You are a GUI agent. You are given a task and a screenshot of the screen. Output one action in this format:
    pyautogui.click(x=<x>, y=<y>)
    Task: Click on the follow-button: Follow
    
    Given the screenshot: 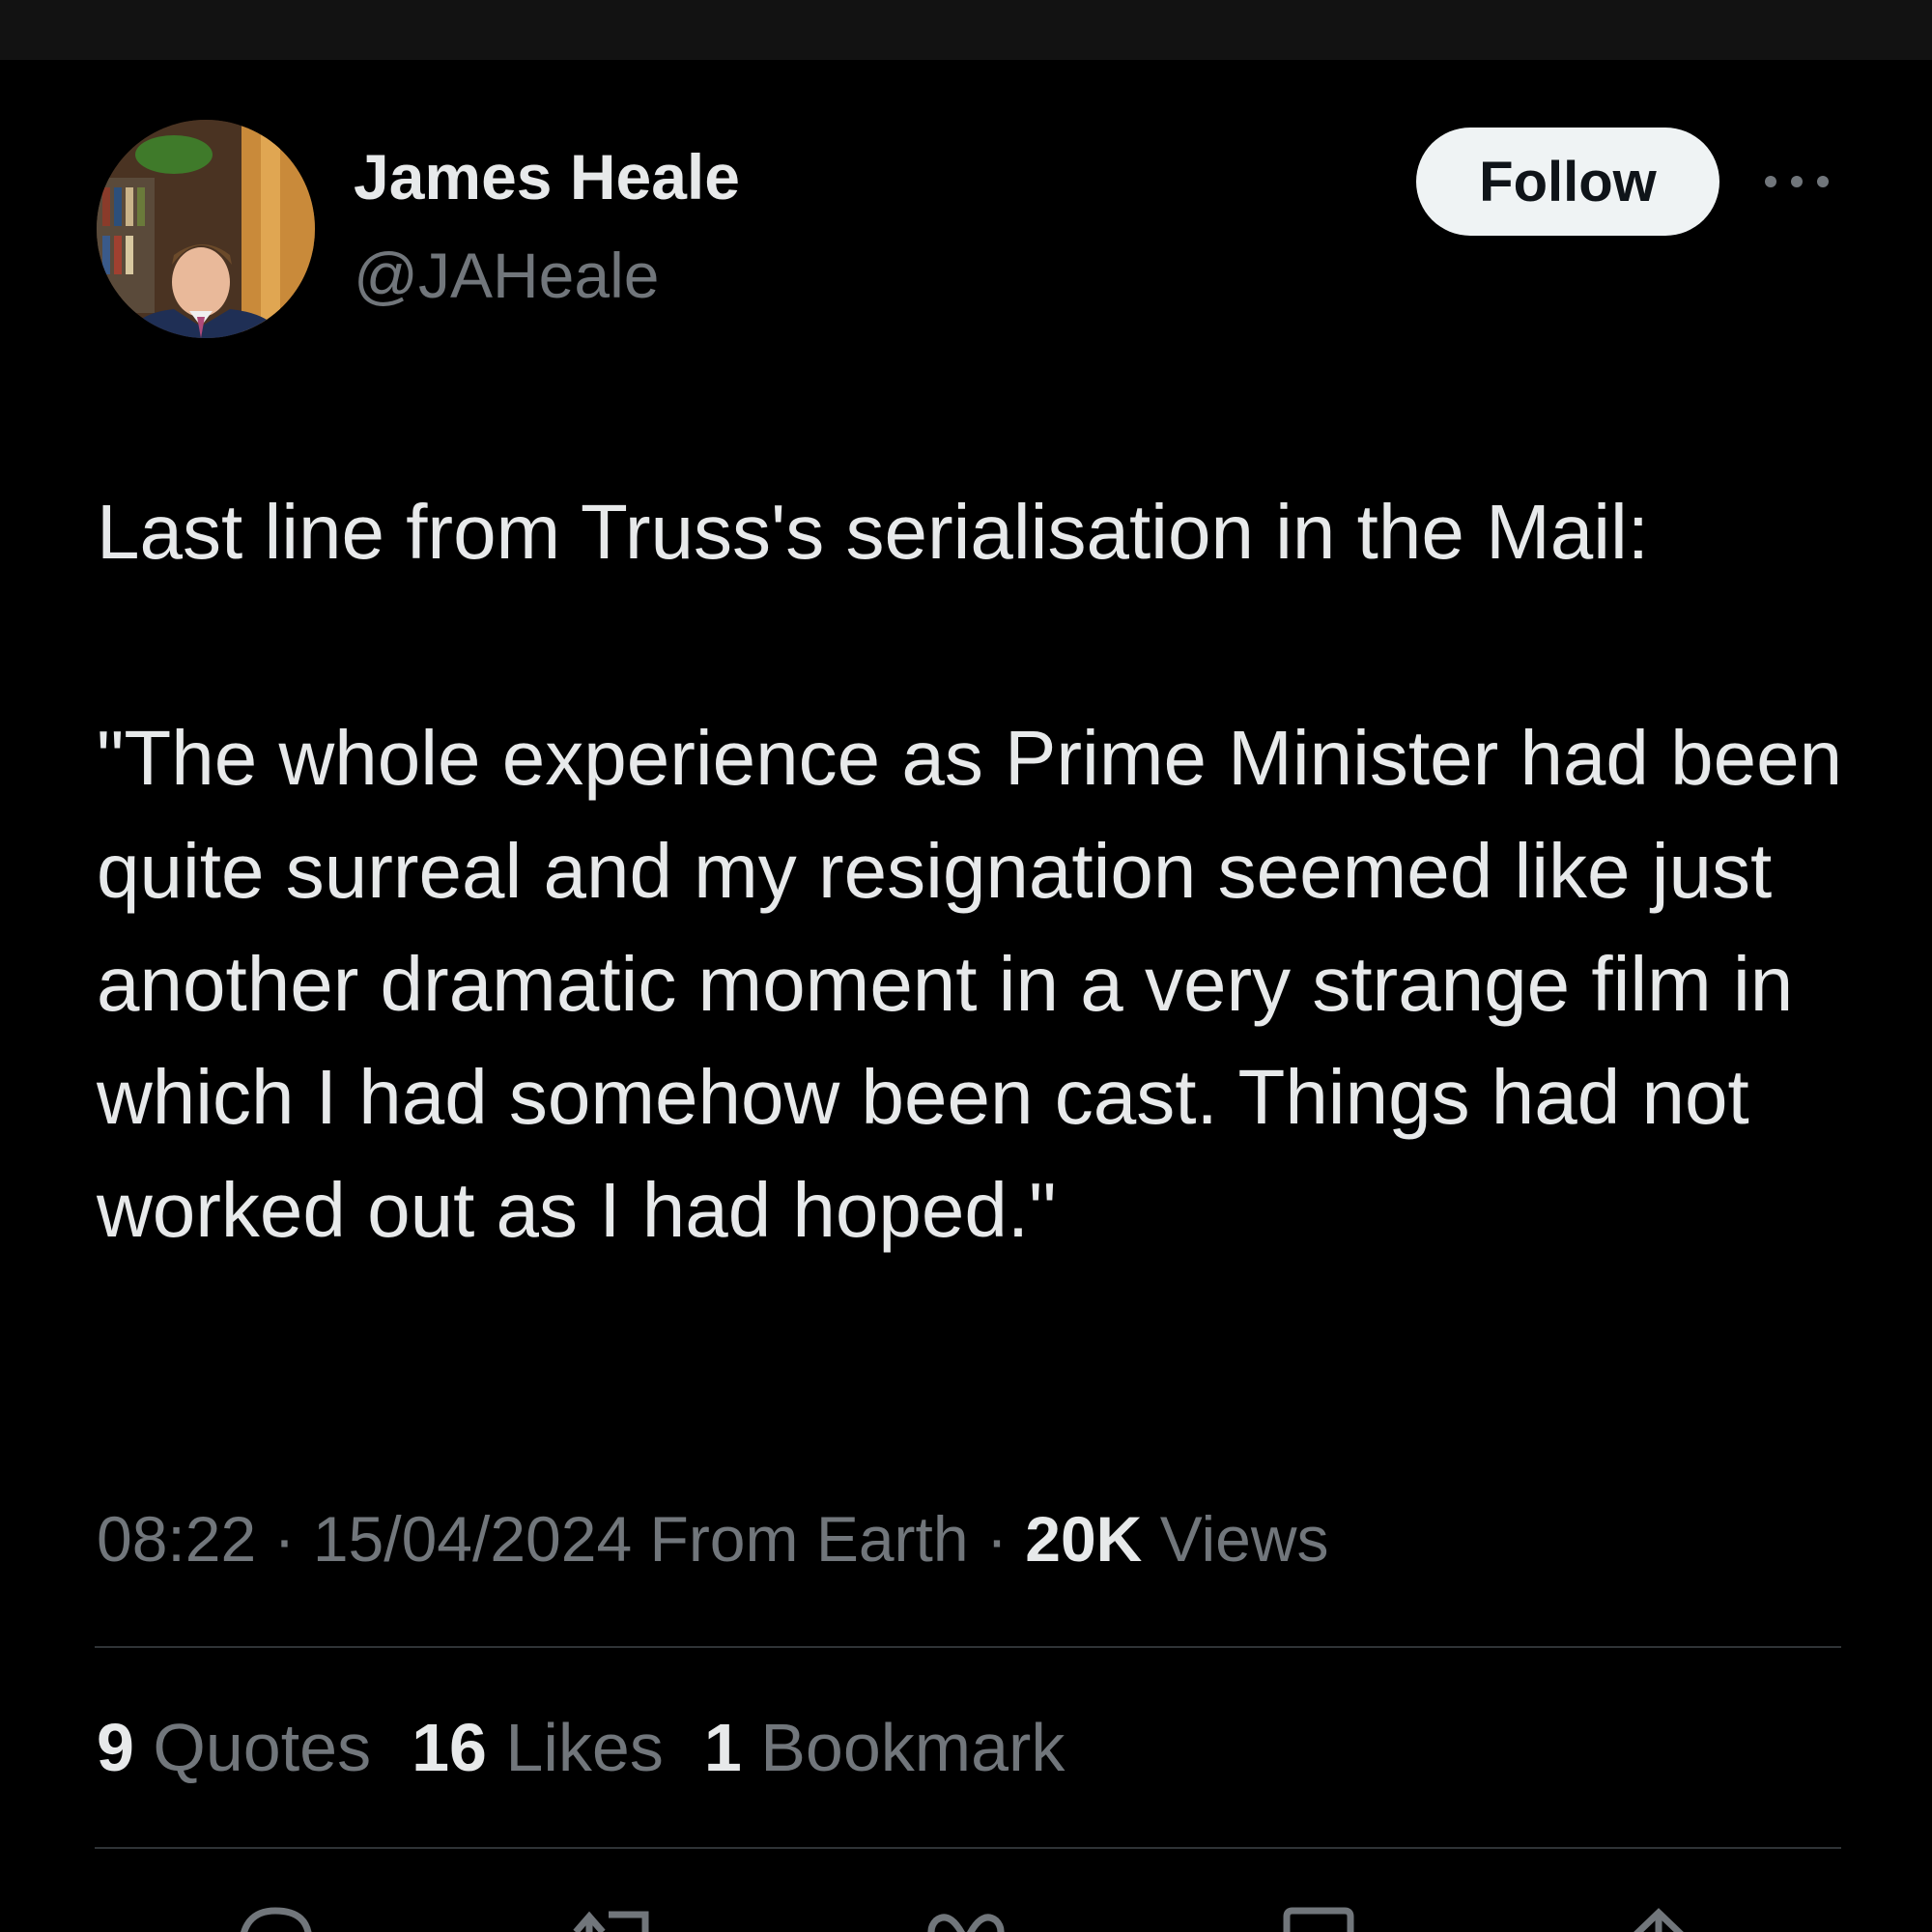 What is the action you would take?
    pyautogui.click(x=1567, y=182)
    